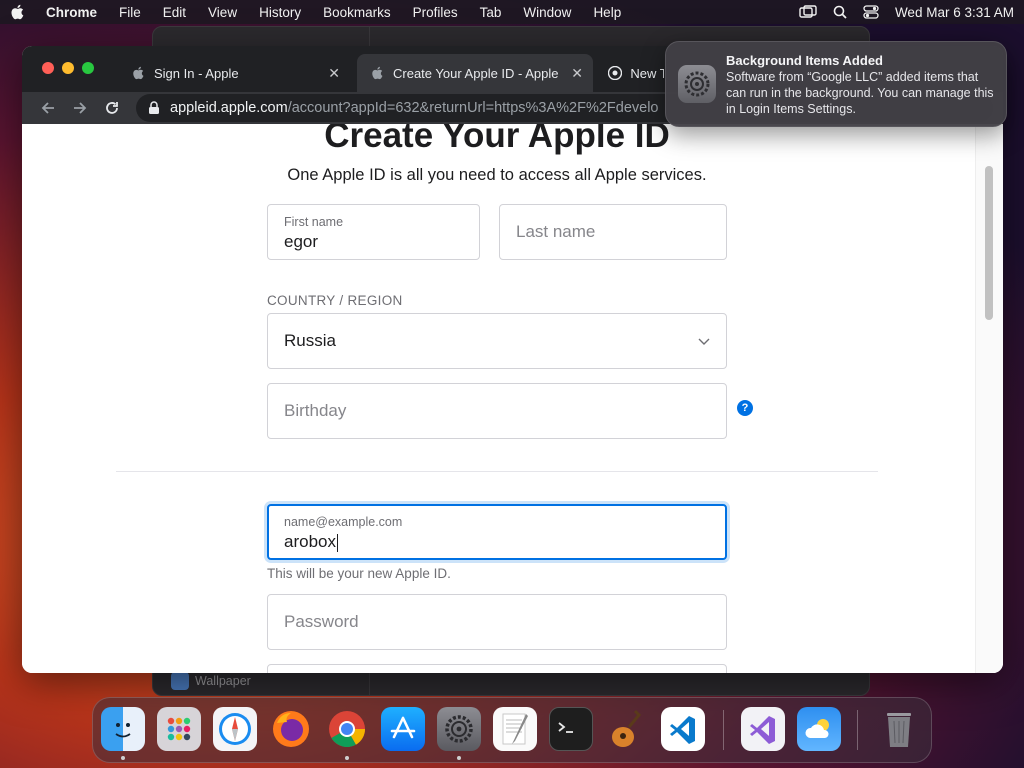  What do you see at coordinates (88, 68) in the screenshot?
I see `maximize-window-button` at bounding box center [88, 68].